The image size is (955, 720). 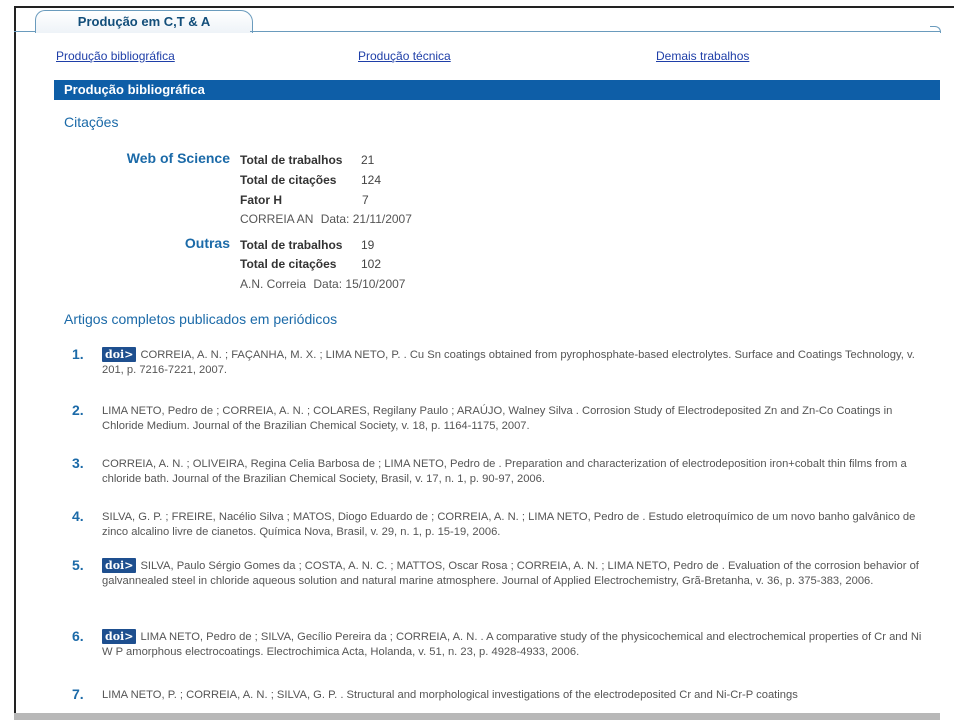 What do you see at coordinates (291, 160) in the screenshot?
I see `wos-trabalhos-label: Total de trabalhos` at bounding box center [291, 160].